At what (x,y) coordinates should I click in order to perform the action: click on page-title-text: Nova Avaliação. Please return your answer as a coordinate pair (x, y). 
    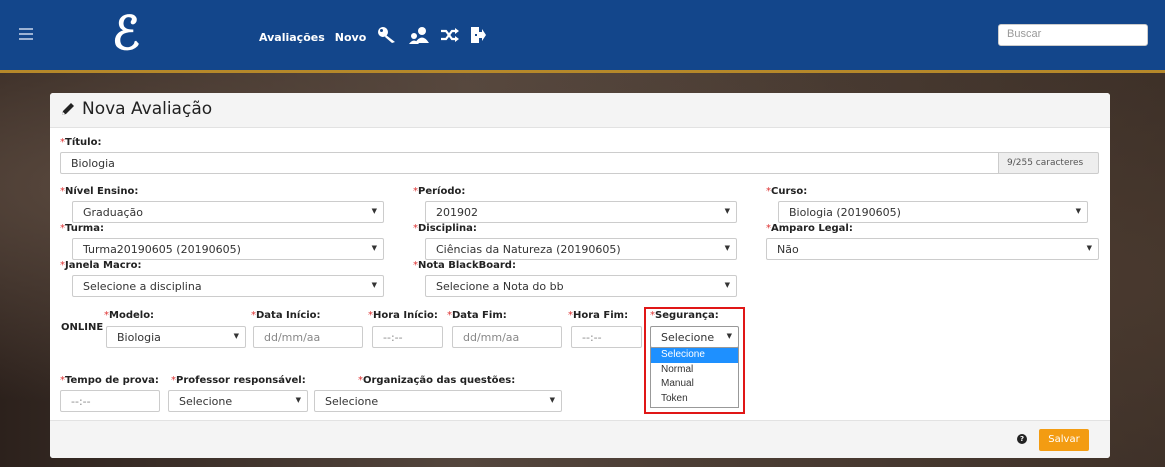
    Looking at the image, I should click on (147, 109).